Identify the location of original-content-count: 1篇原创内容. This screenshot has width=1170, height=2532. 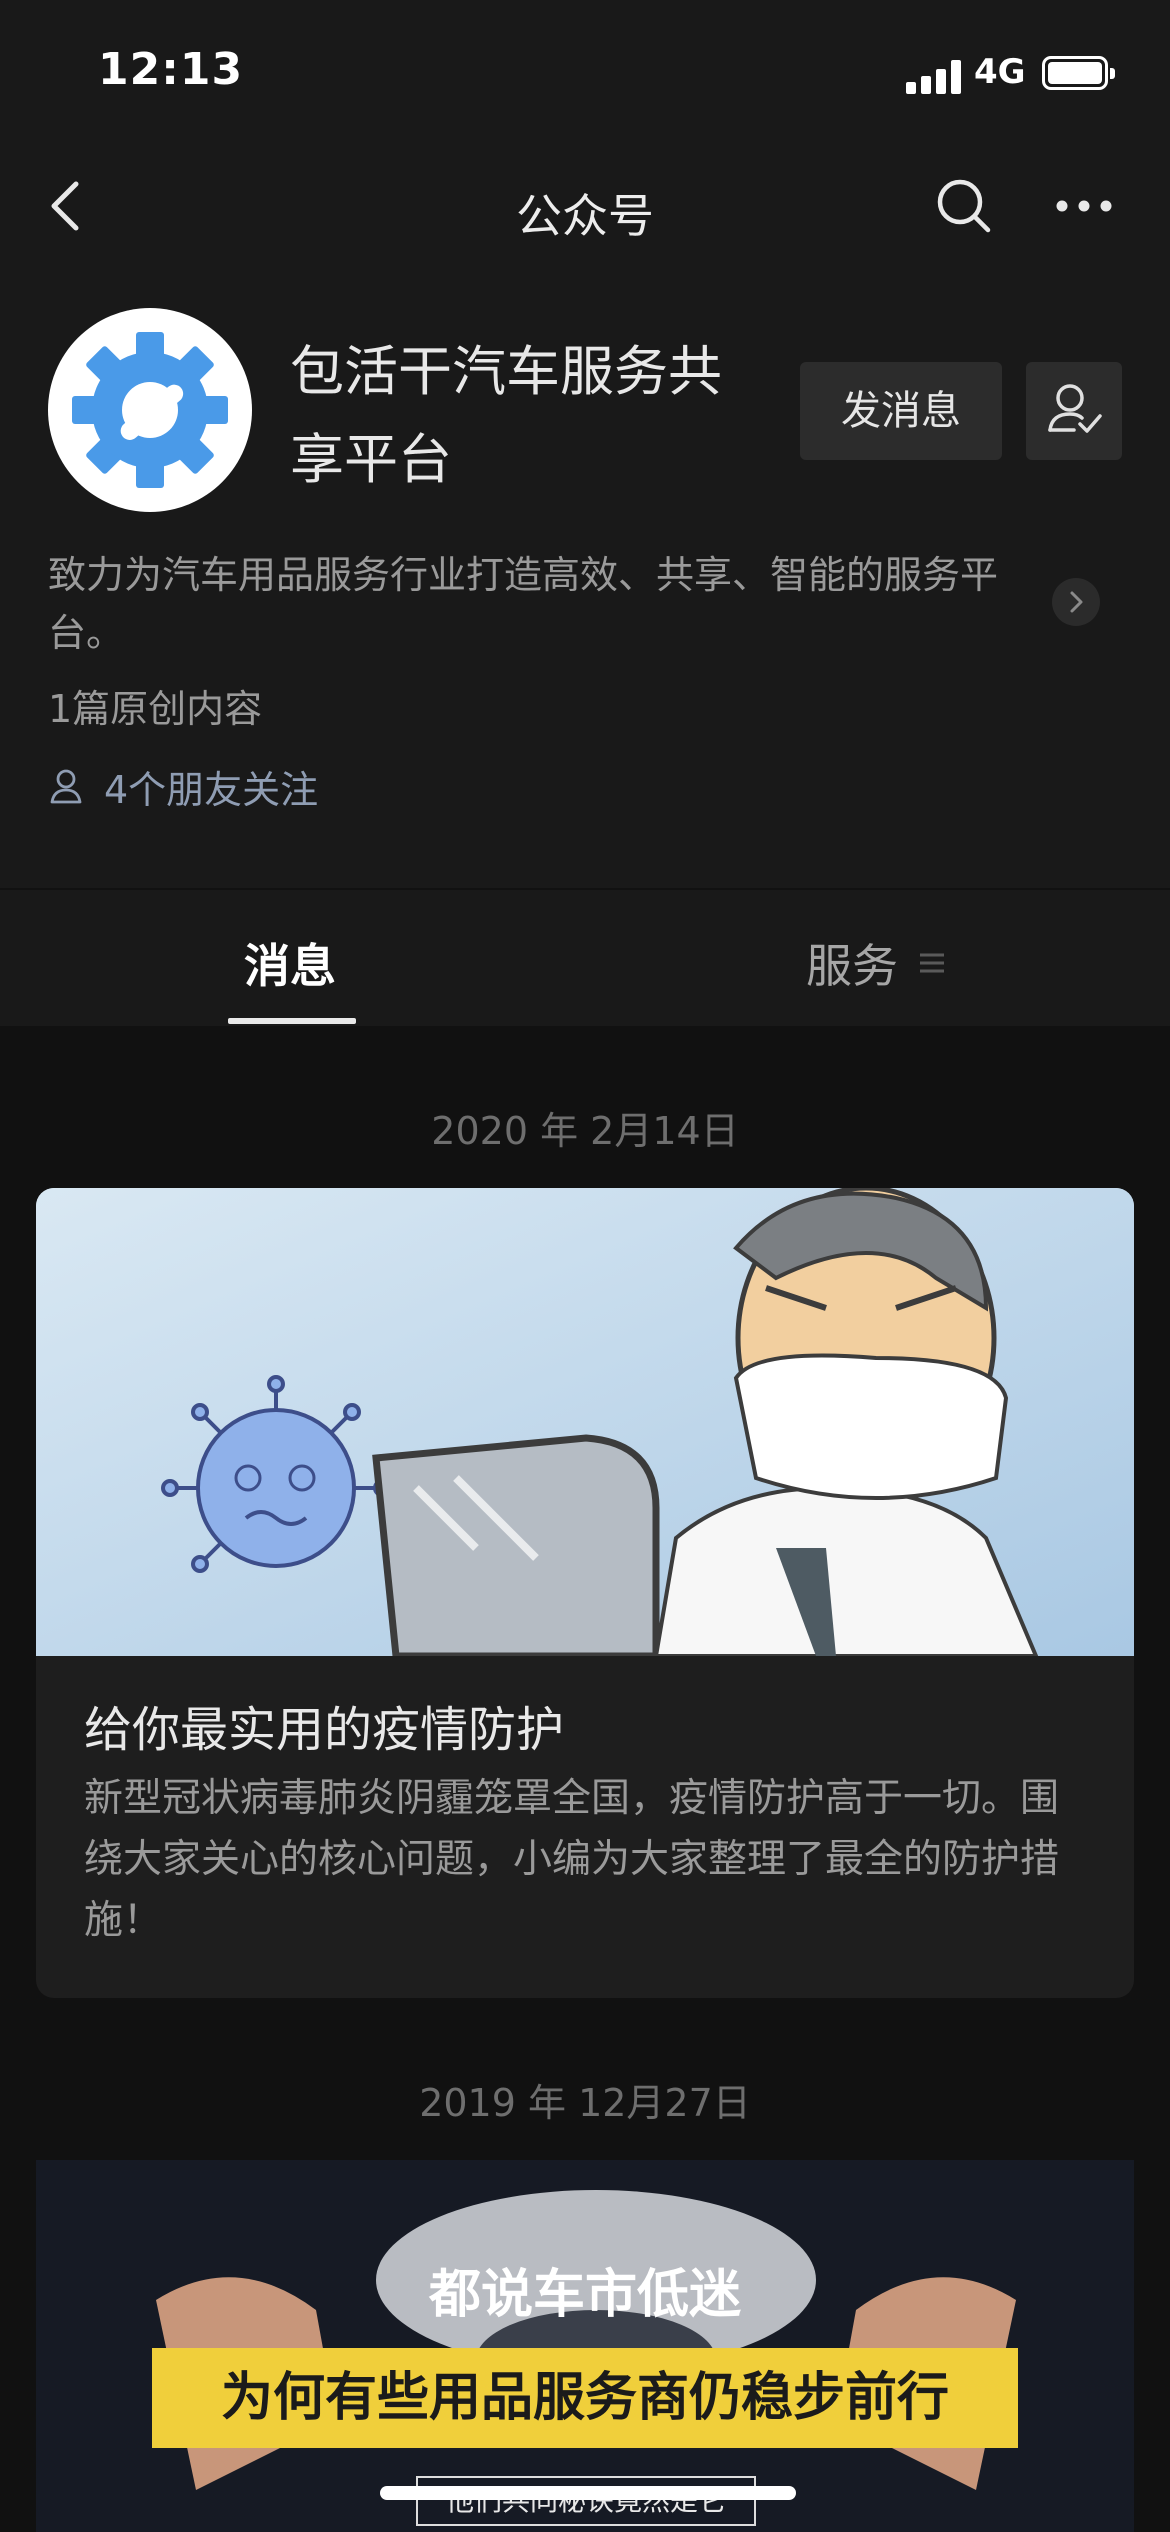
(155, 705).